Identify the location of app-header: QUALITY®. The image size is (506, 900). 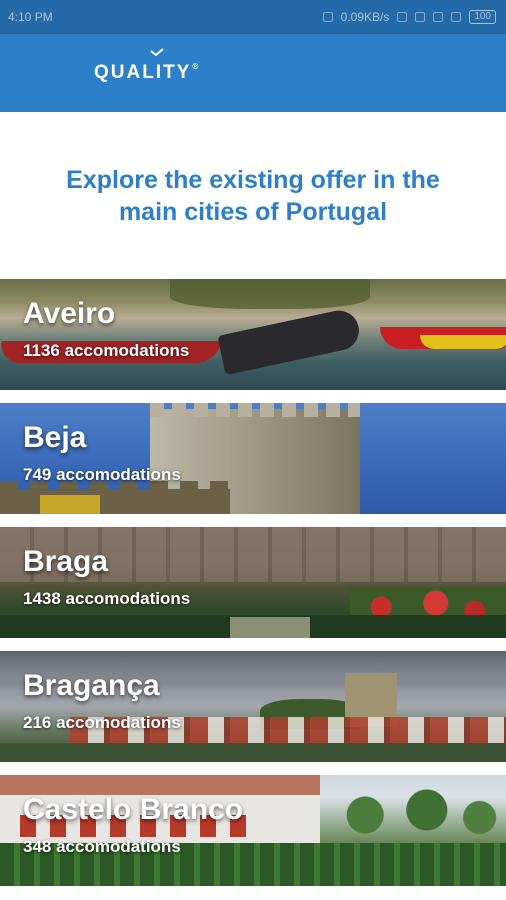
(253, 73).